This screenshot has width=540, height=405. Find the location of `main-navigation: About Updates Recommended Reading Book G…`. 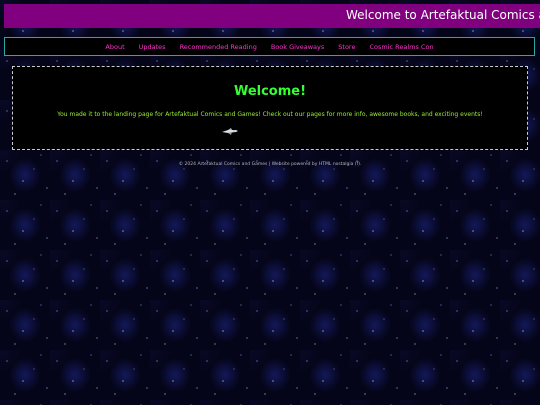

main-navigation: About Updates Recommended Reading Book G… is located at coordinates (269, 46).